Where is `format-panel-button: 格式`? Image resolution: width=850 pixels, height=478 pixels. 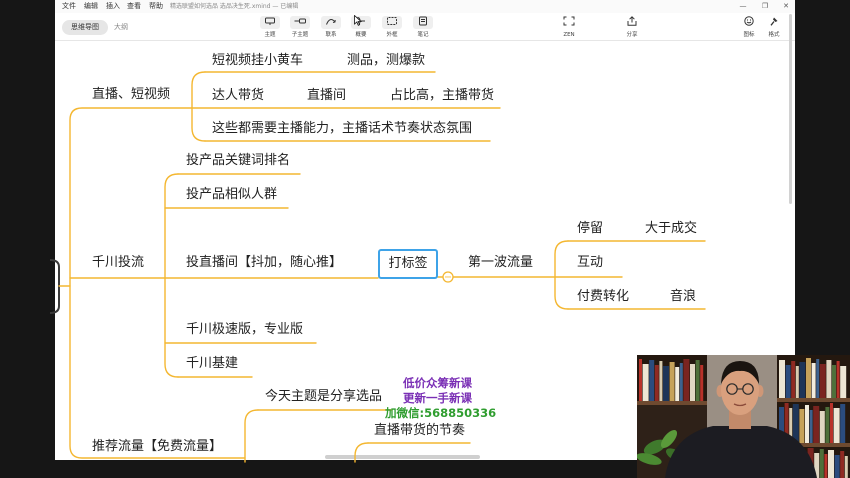
format-panel-button: 格式 is located at coordinates (774, 27).